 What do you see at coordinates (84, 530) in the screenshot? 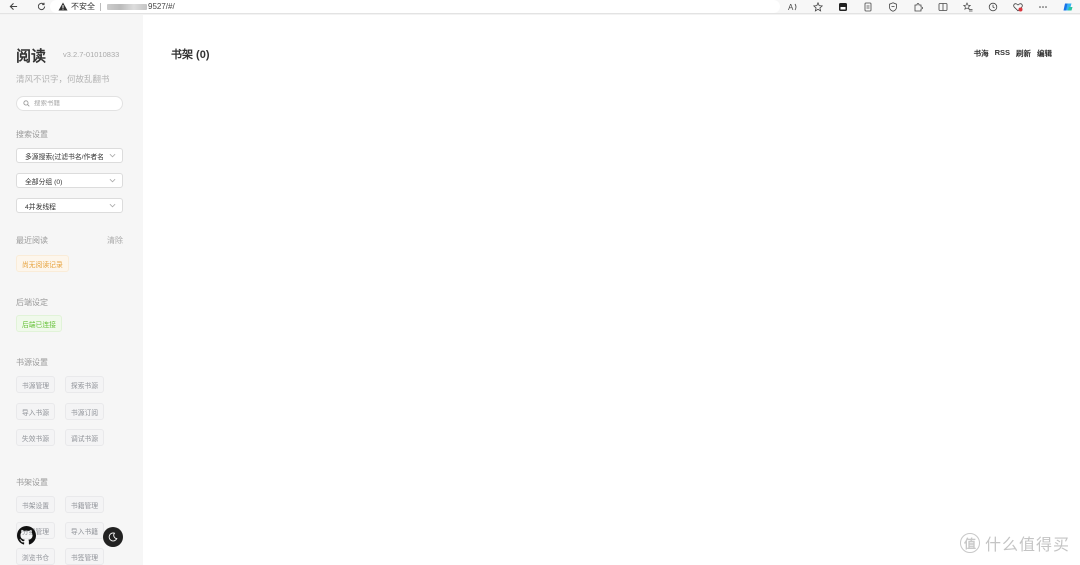
I see `import-book-button: 导入书籍` at bounding box center [84, 530].